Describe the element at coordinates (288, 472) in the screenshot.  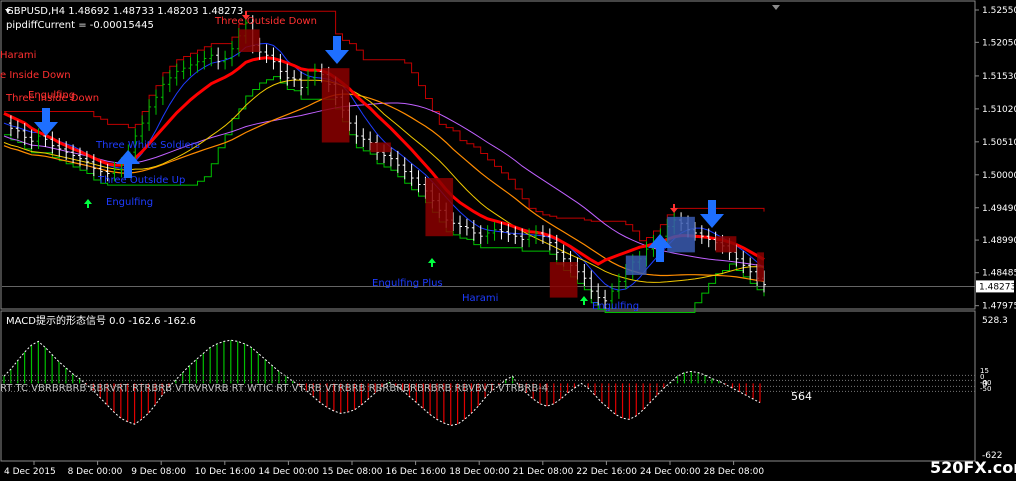
I see `date-tick-label: 14 Dec 00:00` at that location.